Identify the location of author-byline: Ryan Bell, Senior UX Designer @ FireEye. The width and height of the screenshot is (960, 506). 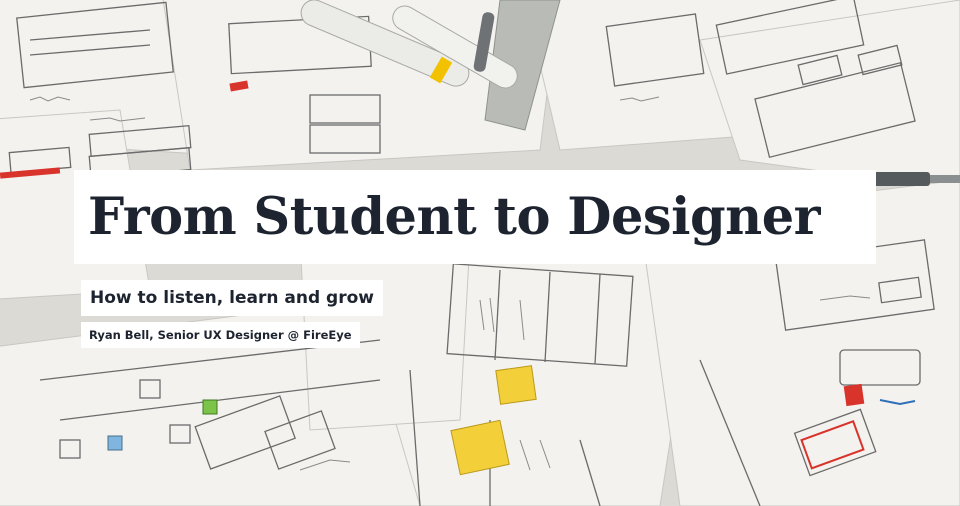
(220, 335).